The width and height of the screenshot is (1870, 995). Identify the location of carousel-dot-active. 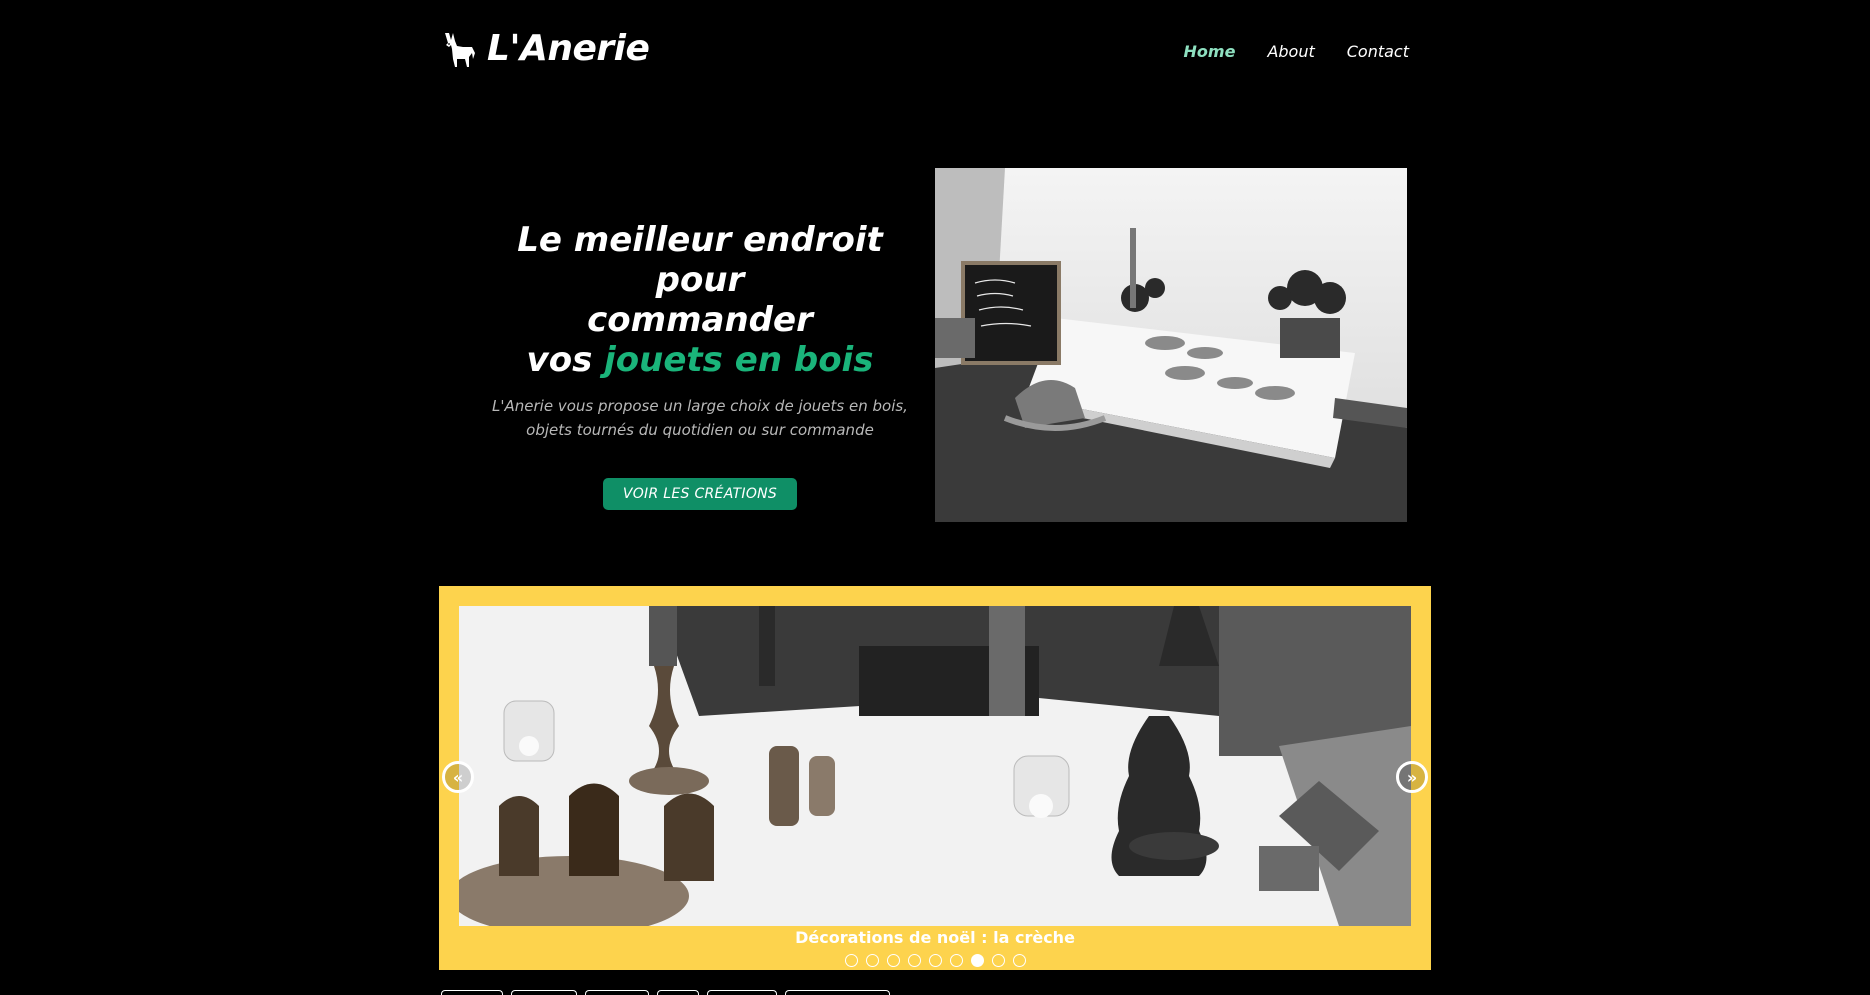
(977, 960).